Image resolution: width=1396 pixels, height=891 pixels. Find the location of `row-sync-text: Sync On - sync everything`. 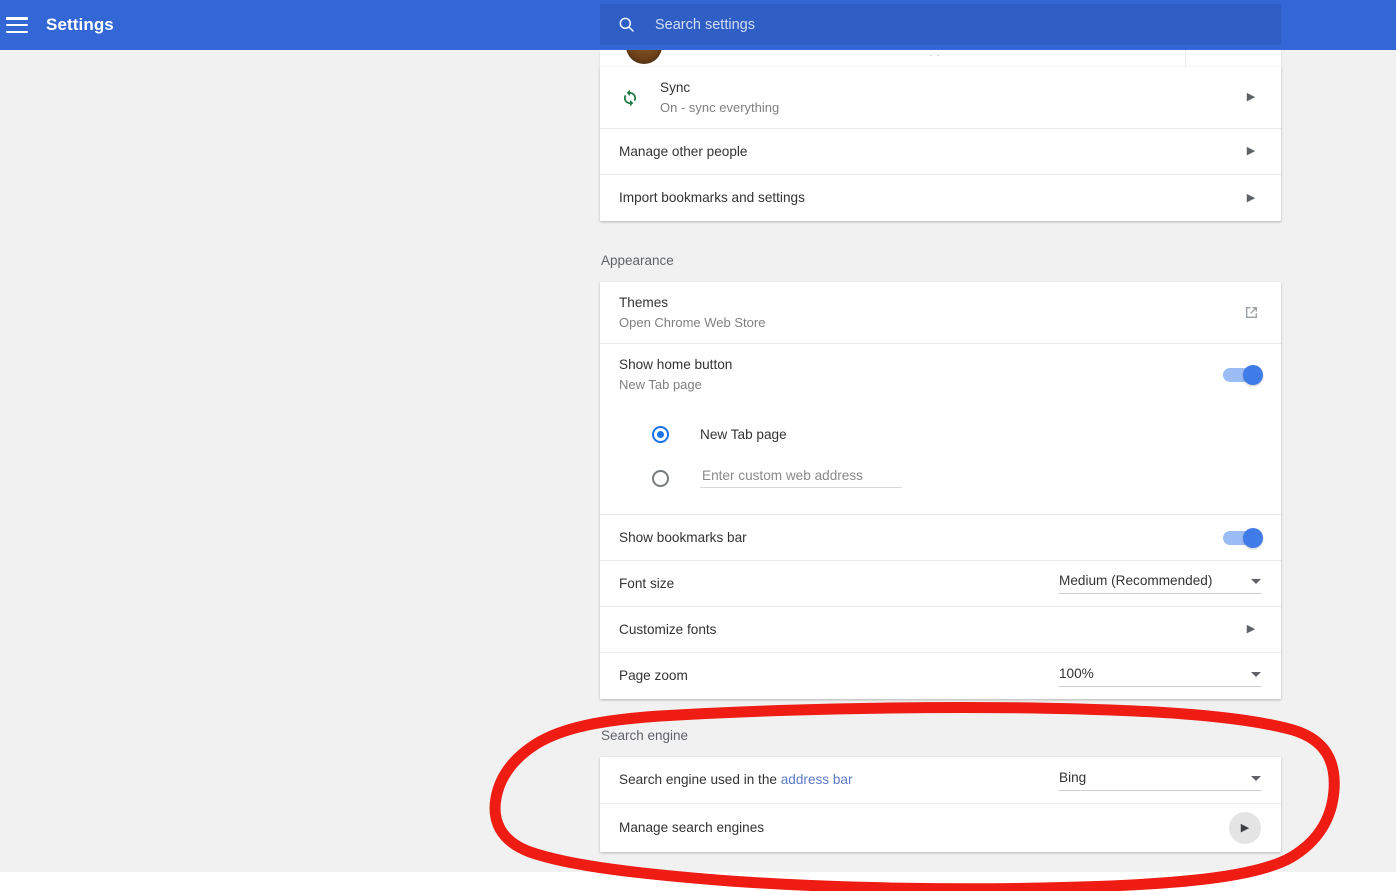

row-sync-text: Sync On - sync everything is located at coordinates (950, 98).